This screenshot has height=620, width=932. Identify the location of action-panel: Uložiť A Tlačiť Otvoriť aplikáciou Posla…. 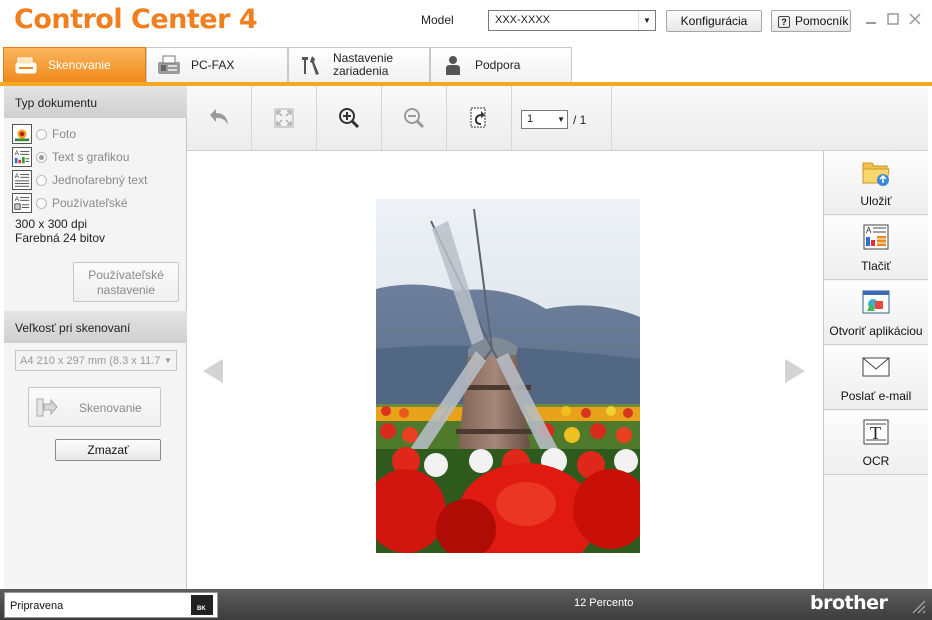
(875, 370).